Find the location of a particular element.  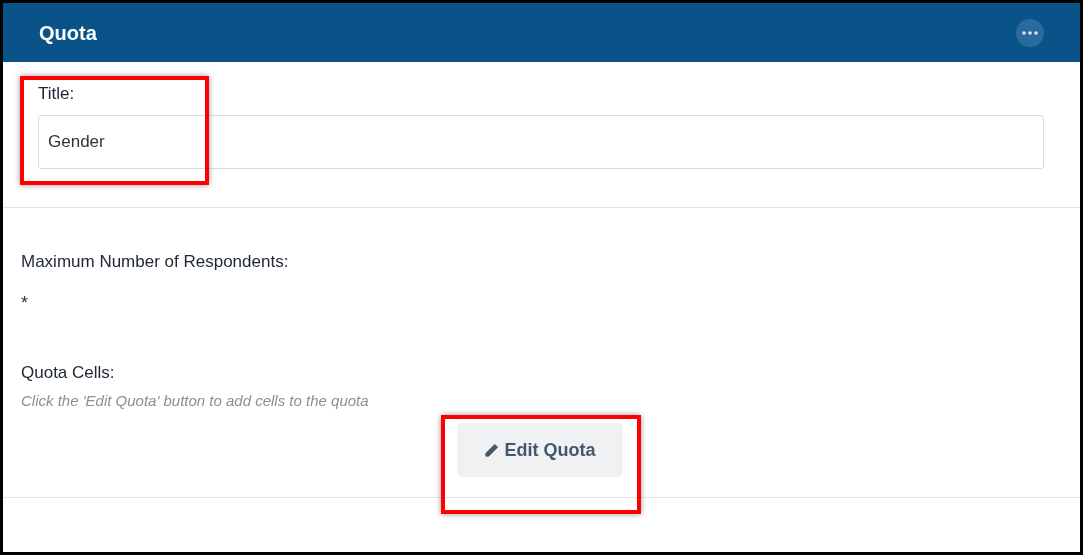

field-label: Quota Cells: is located at coordinates (68, 373).